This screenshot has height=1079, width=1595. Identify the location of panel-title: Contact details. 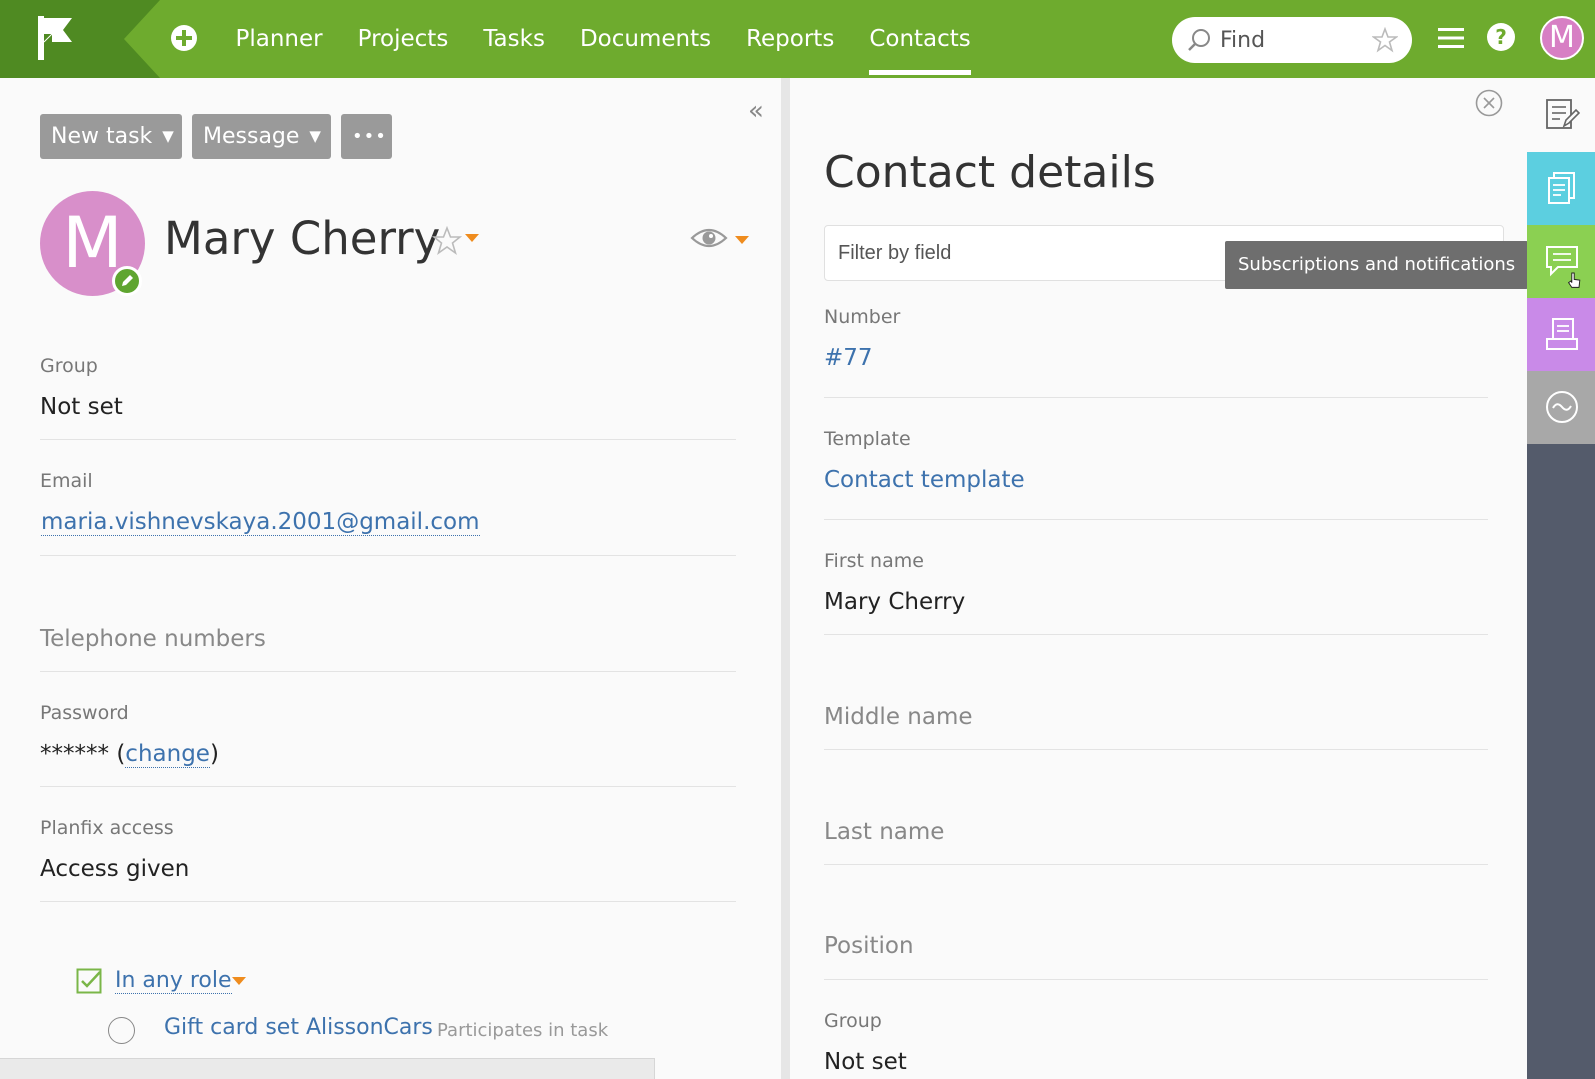
(990, 172).